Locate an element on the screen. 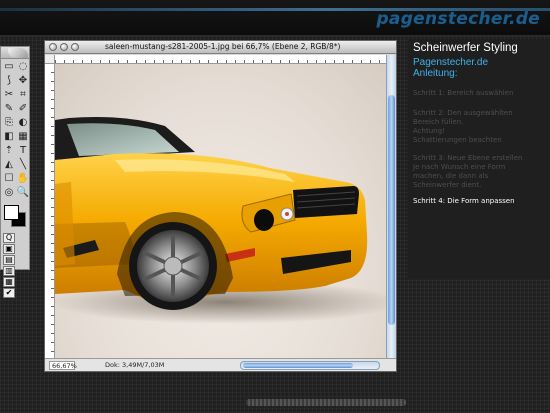  step-2-line-2: Bereich füllen. is located at coordinates (438, 122).